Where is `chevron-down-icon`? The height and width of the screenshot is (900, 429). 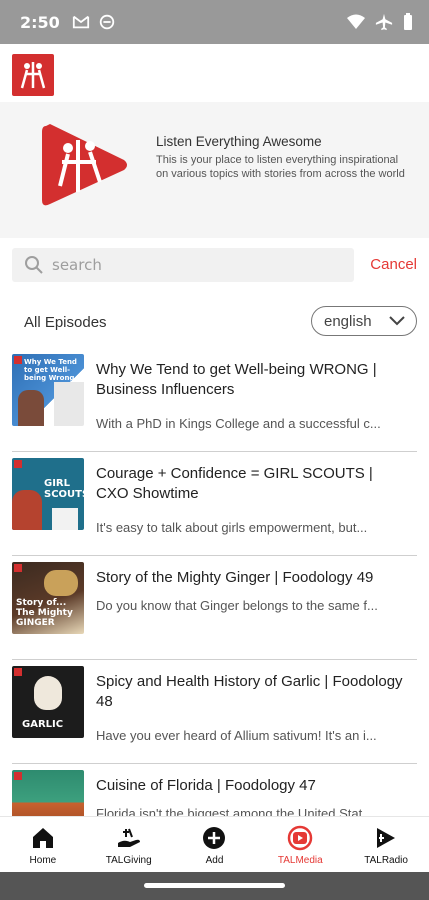
chevron-down-icon is located at coordinates (397, 321).